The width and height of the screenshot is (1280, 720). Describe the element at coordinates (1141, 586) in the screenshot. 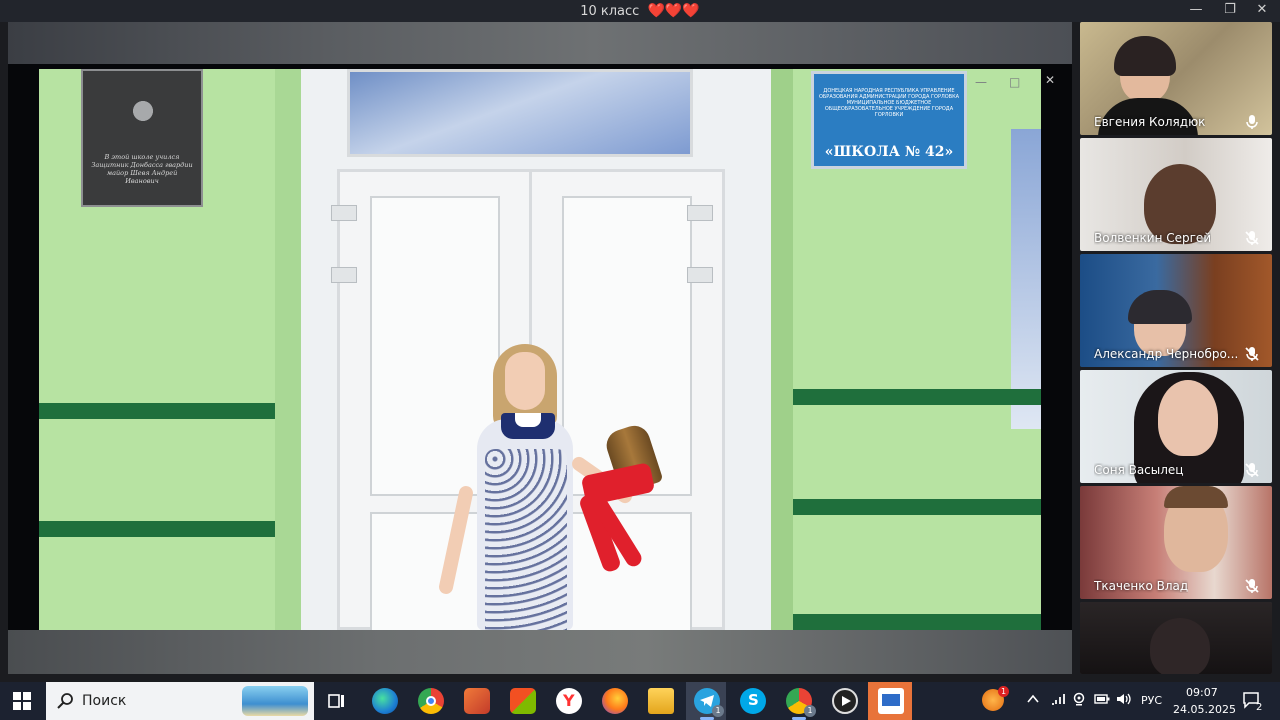

I see `participant-name: Ткаченко Влад` at that location.